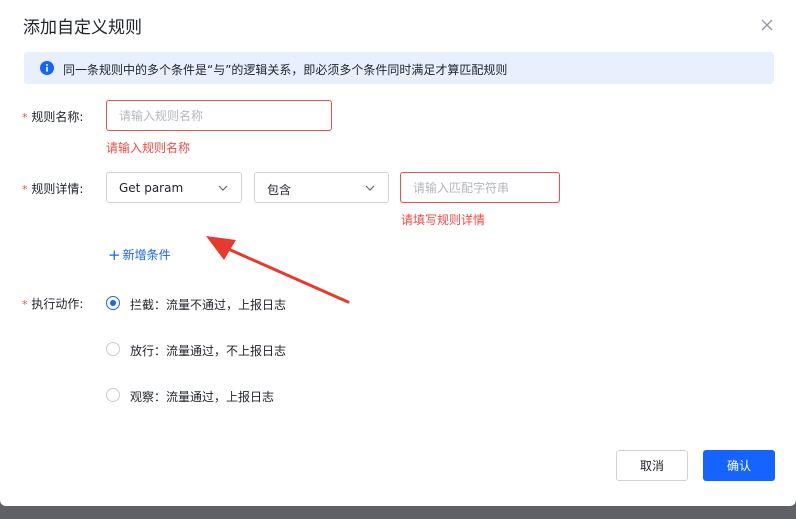 The height and width of the screenshot is (519, 796). I want to click on annotation-arrow, so click(278, 270).